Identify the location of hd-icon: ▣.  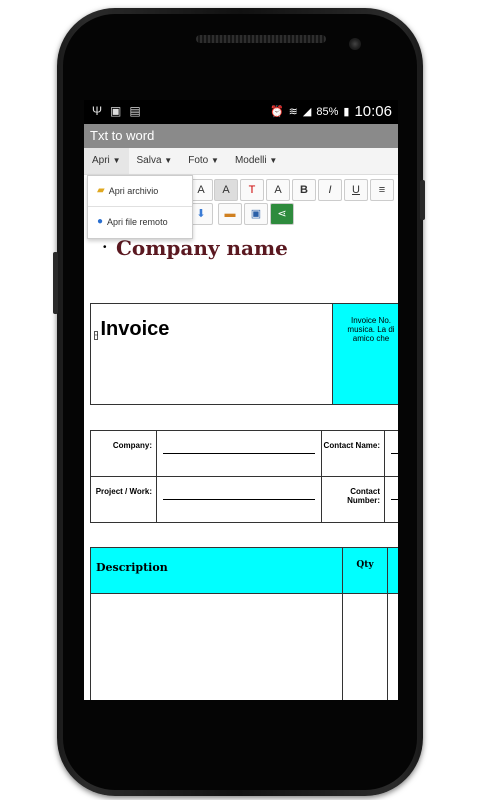
(116, 111).